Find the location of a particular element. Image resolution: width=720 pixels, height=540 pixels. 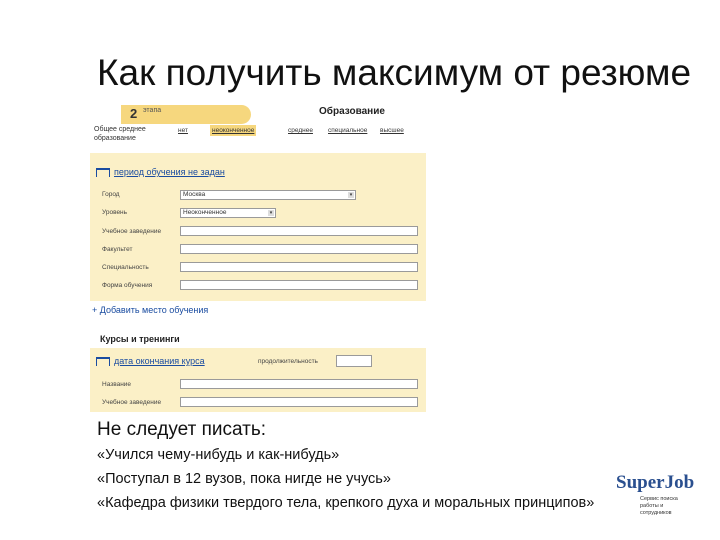

add-place-link: + Добавить место обучения is located at coordinates (150, 310).